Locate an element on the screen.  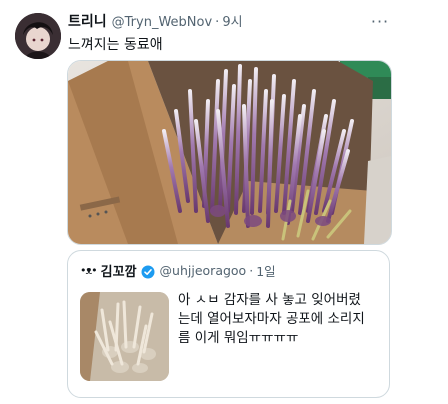
tweet-text: 느껴지는 동료애 is located at coordinates (115, 45).